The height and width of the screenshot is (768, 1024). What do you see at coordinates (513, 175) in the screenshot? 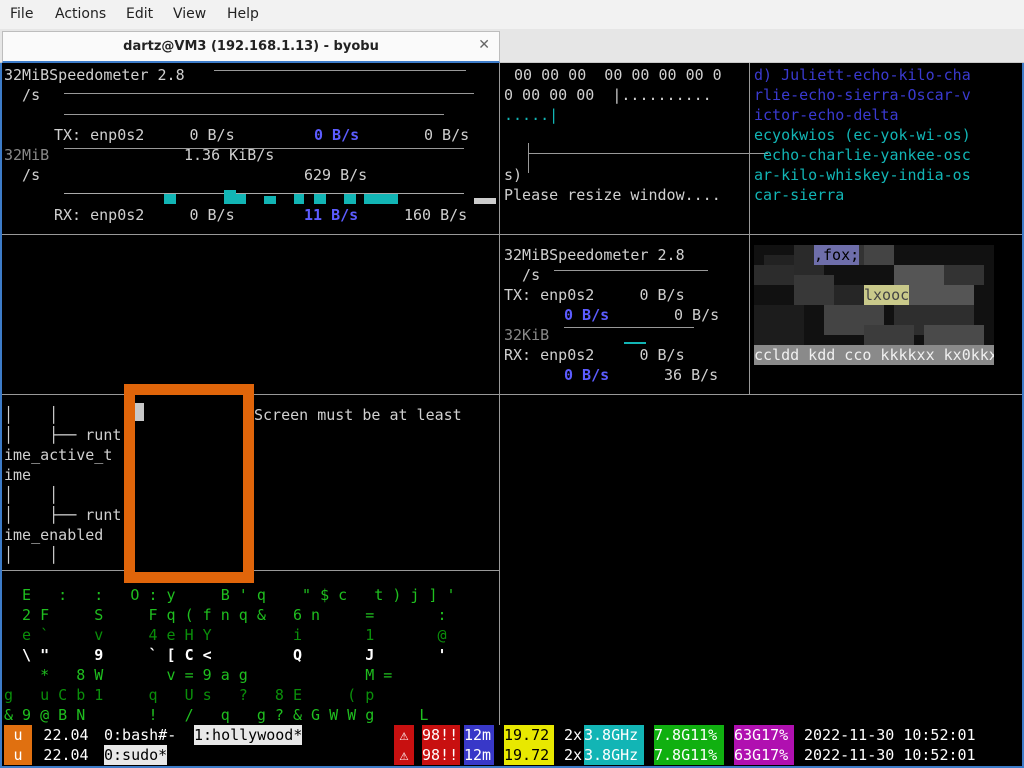
I see `hex-line4: s)` at bounding box center [513, 175].